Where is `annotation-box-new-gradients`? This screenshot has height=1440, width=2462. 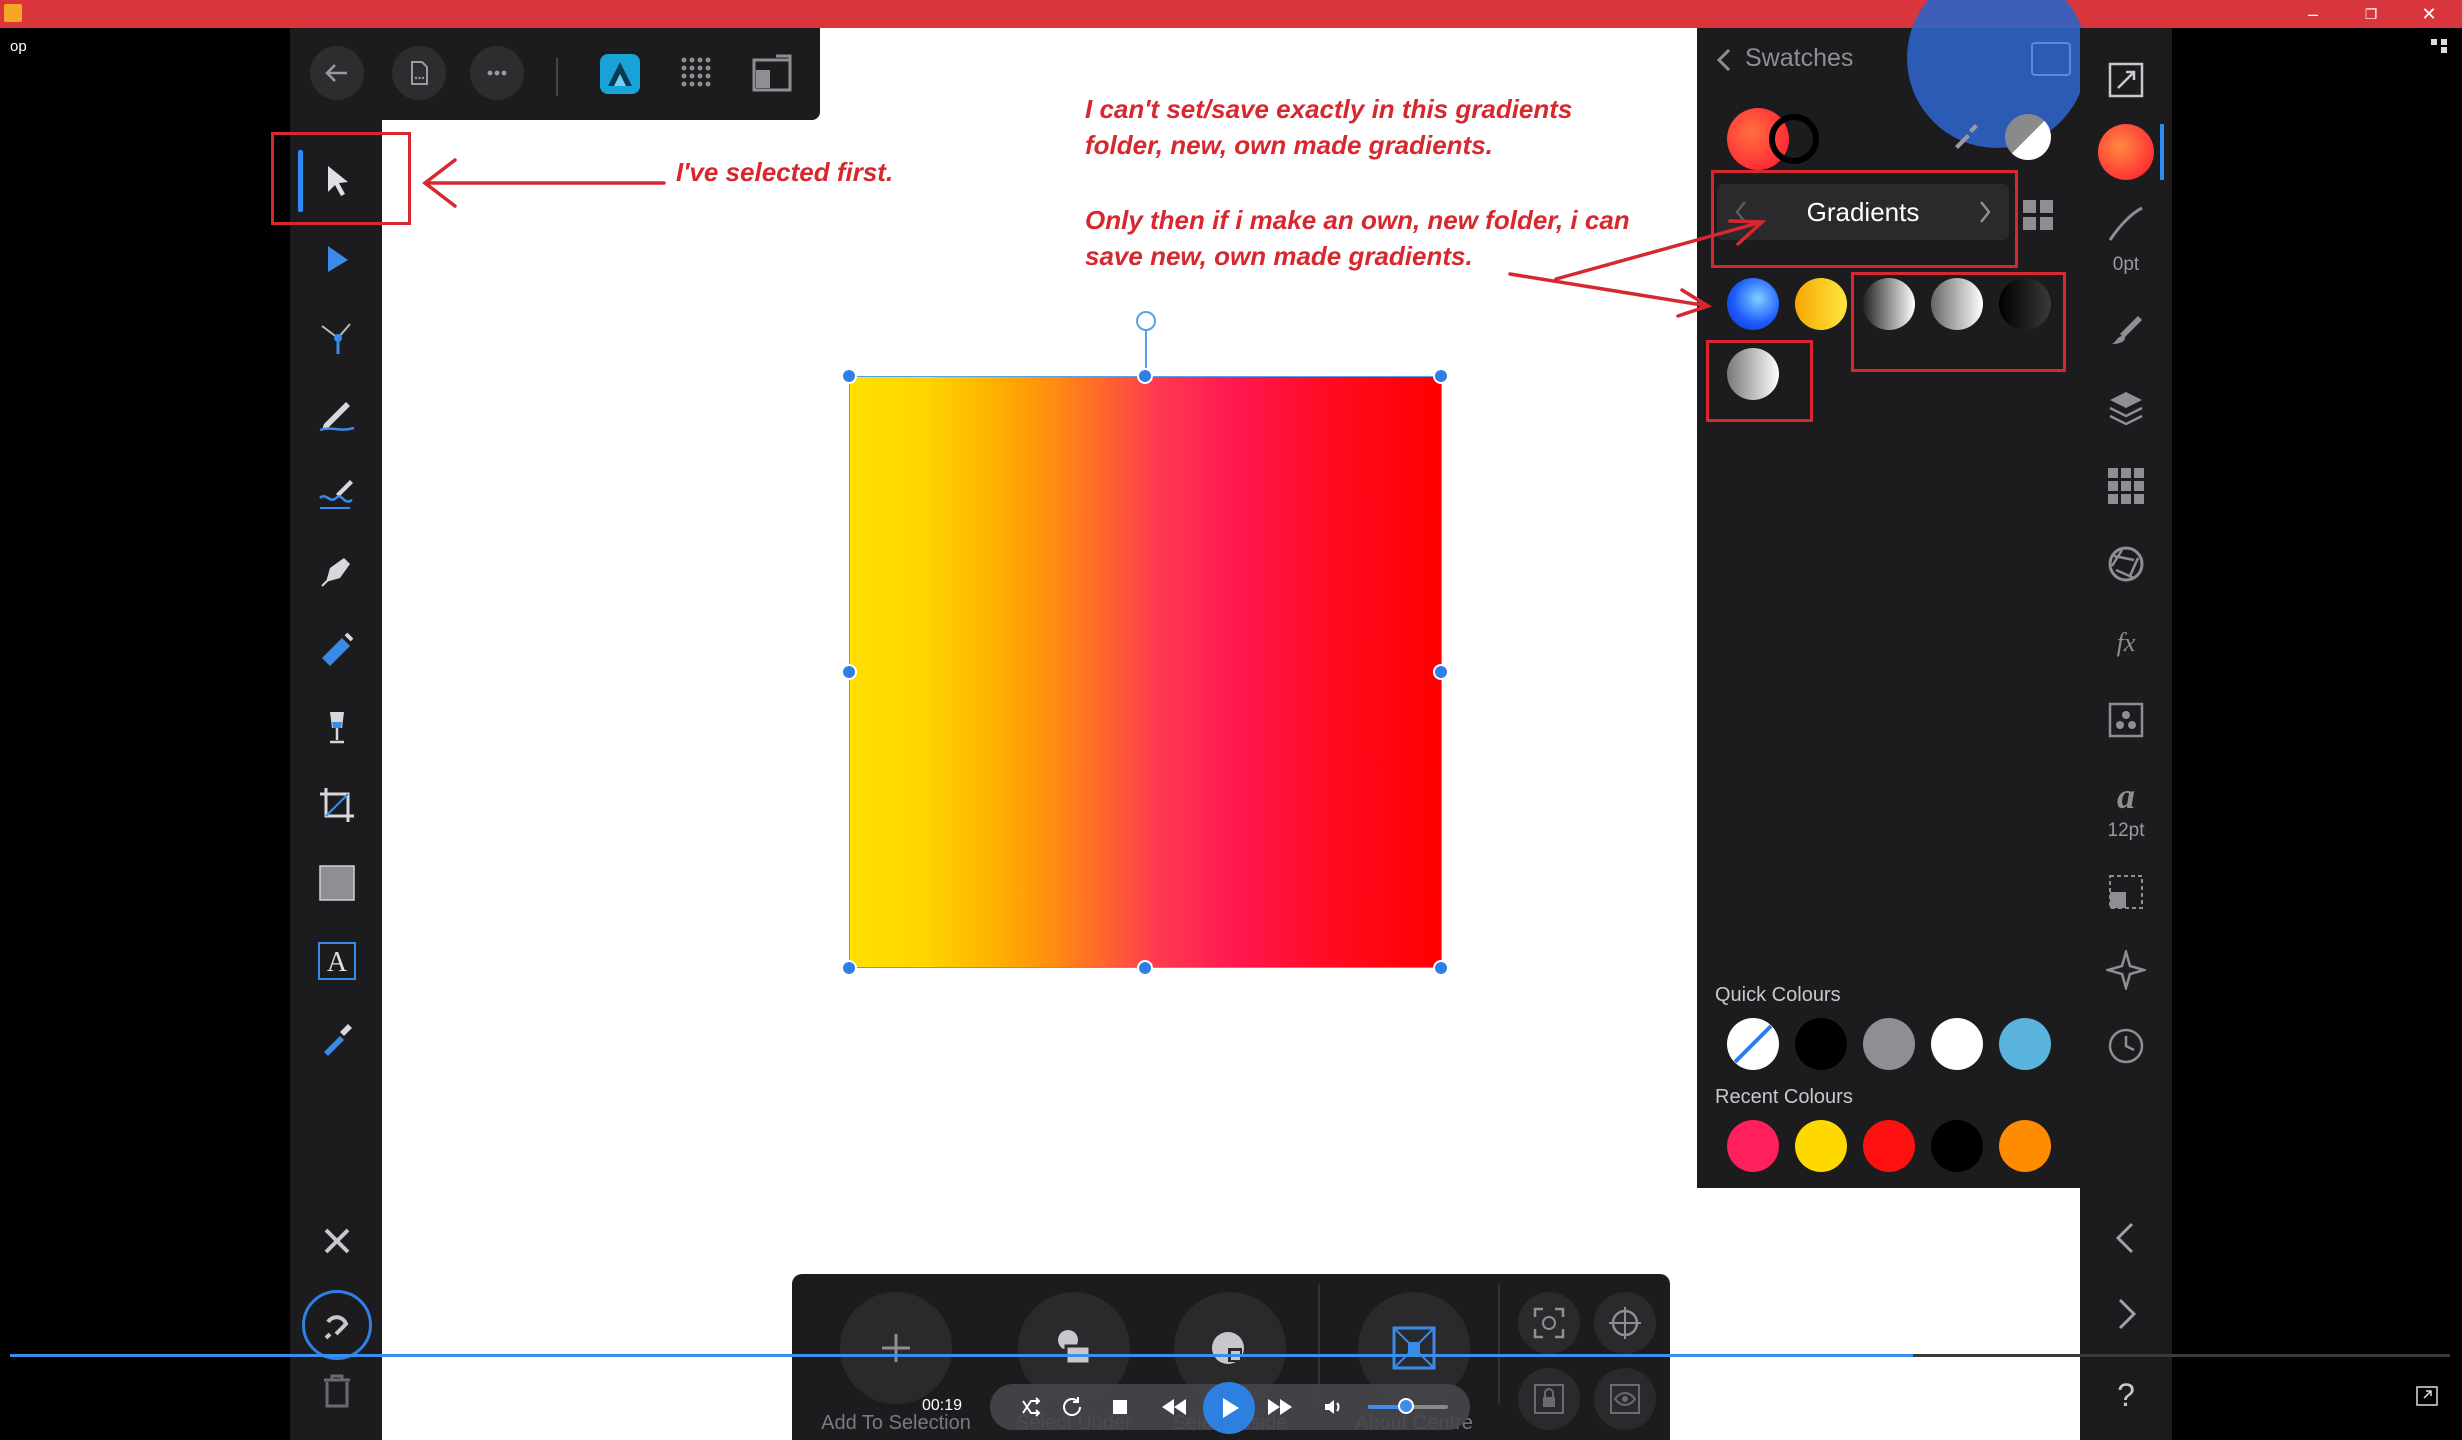
annotation-box-new-gradients is located at coordinates (1958, 322).